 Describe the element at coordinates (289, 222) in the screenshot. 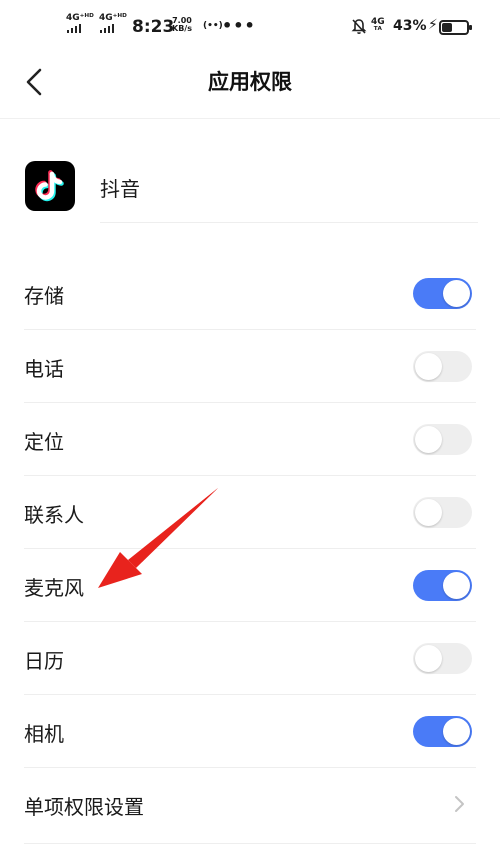

I see `app-divider` at that location.